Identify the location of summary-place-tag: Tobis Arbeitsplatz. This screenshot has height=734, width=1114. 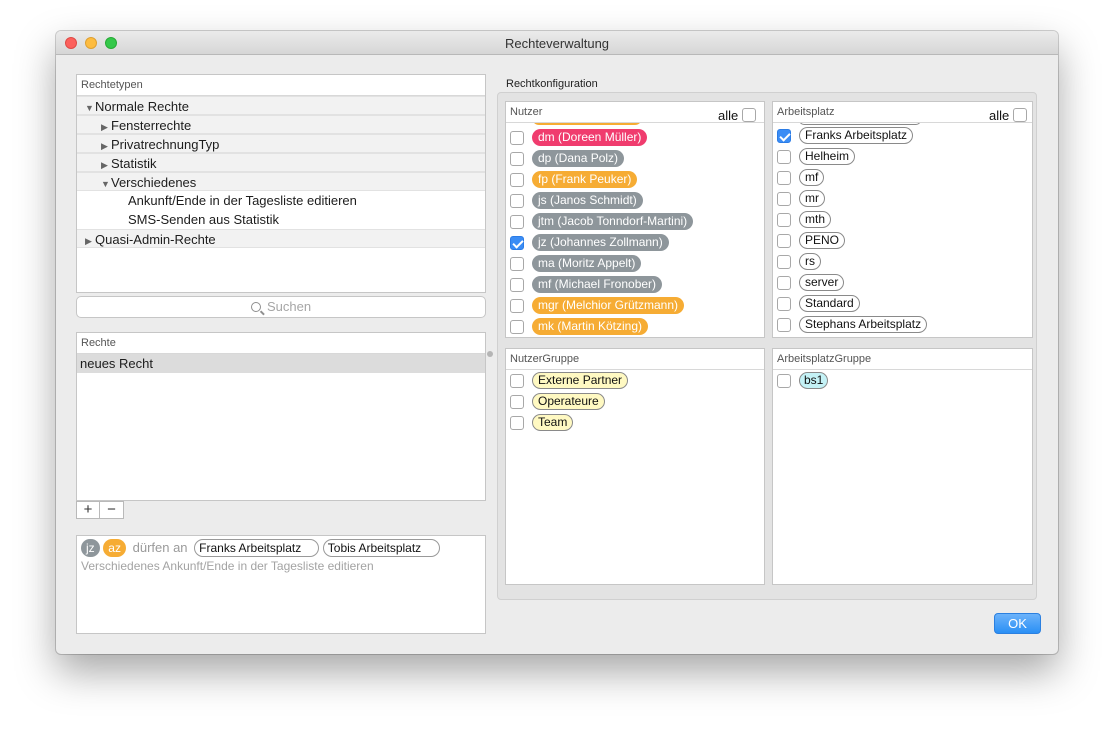
(381, 548).